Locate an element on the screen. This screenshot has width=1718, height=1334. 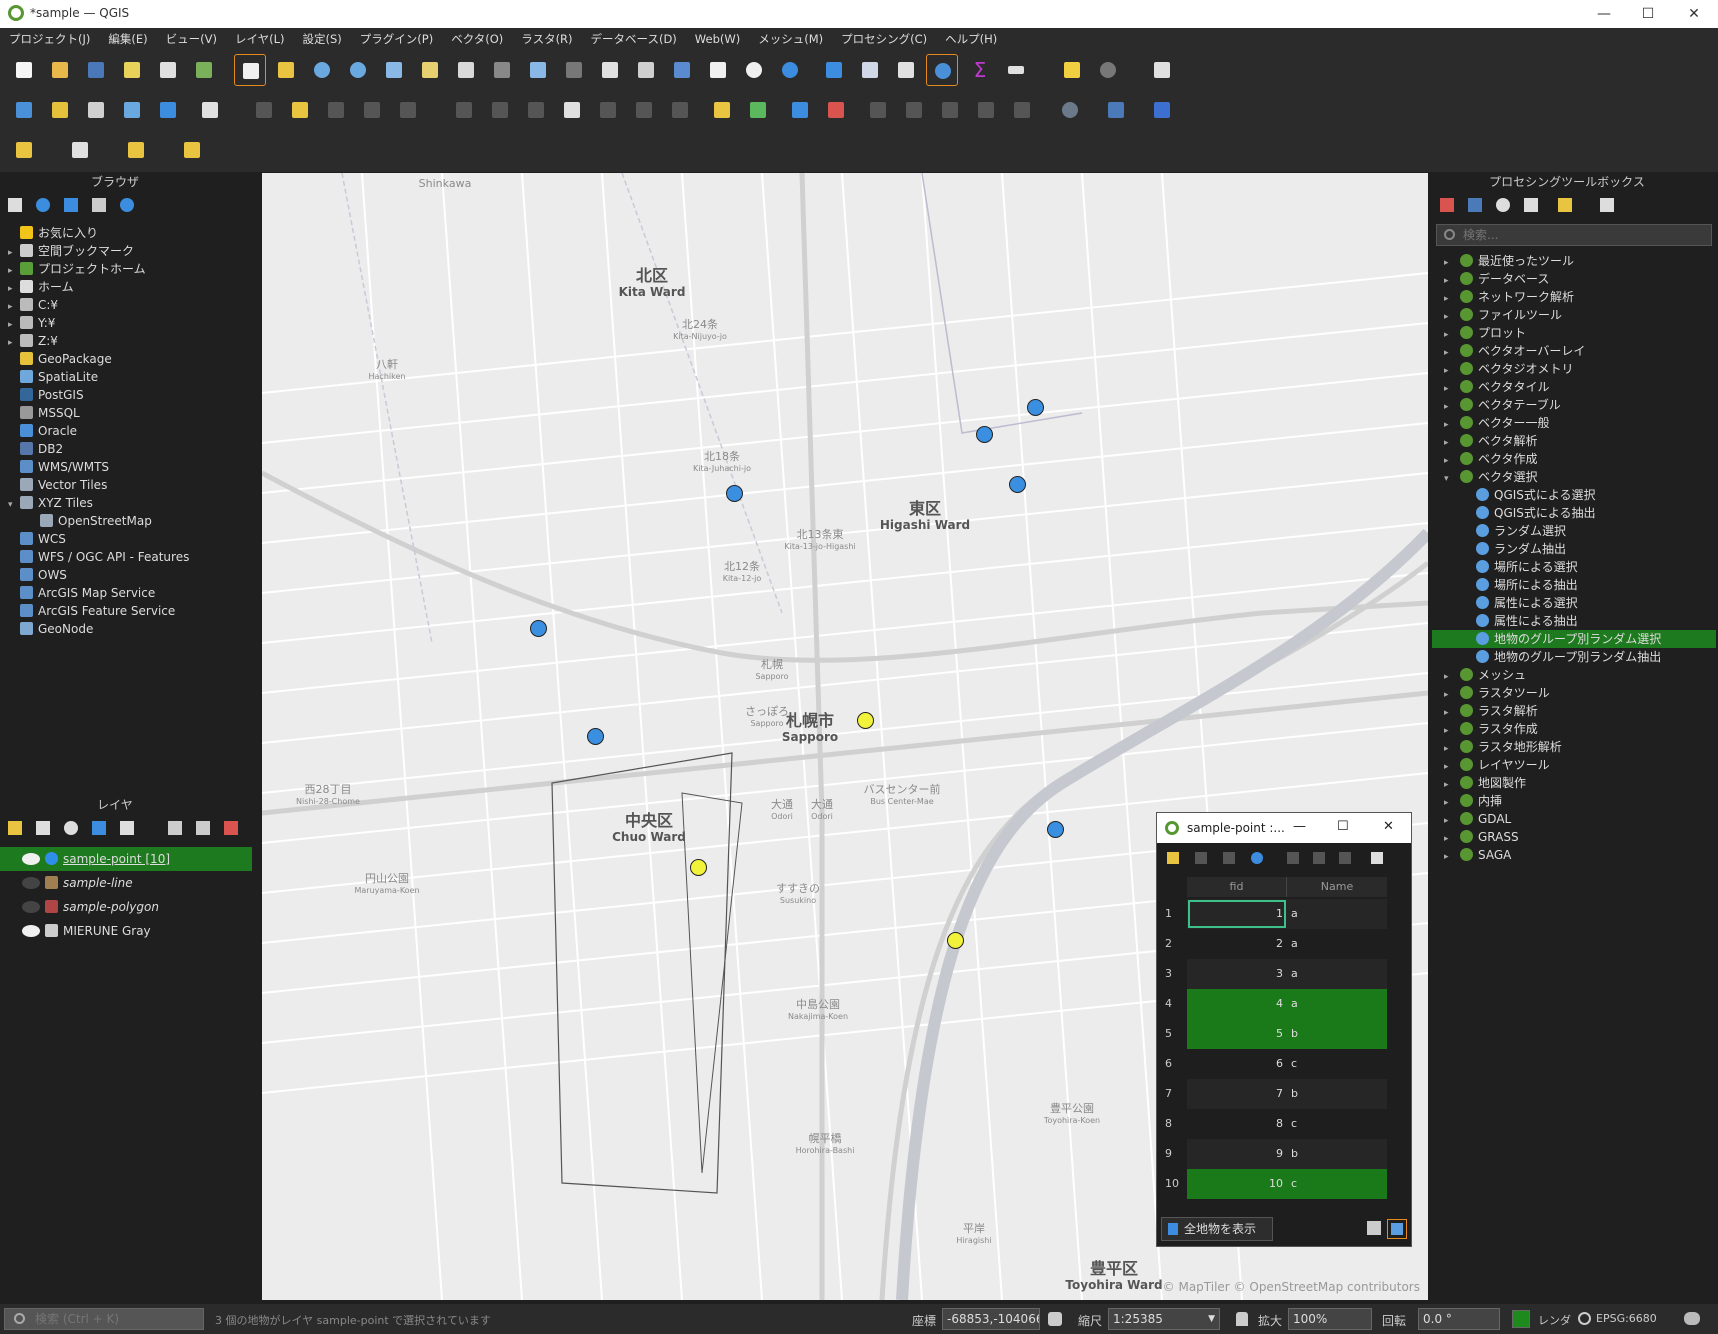
layer-item: sample-line is located at coordinates (126, 883).